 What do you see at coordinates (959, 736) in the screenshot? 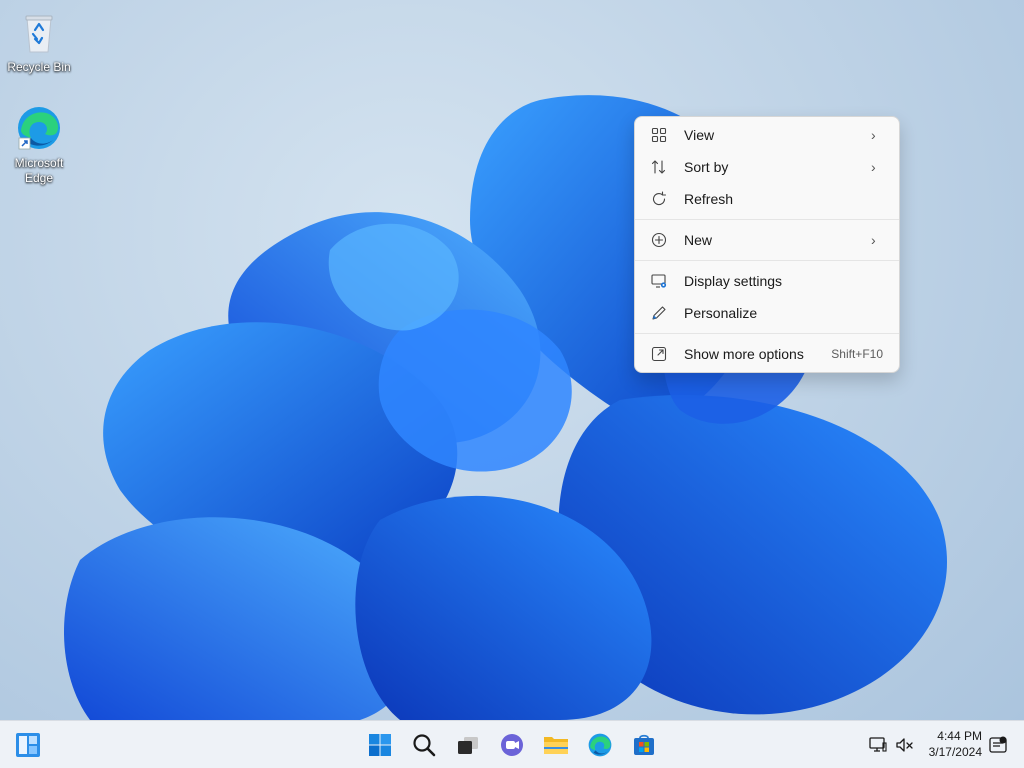
I see `clock-time: 4:44 PM` at bounding box center [959, 736].